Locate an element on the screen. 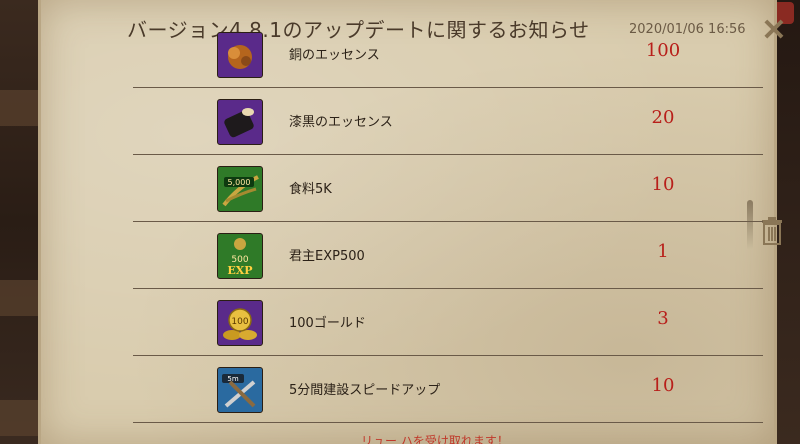  list-item: 5,000 食料5K 10 is located at coordinates (448, 188).